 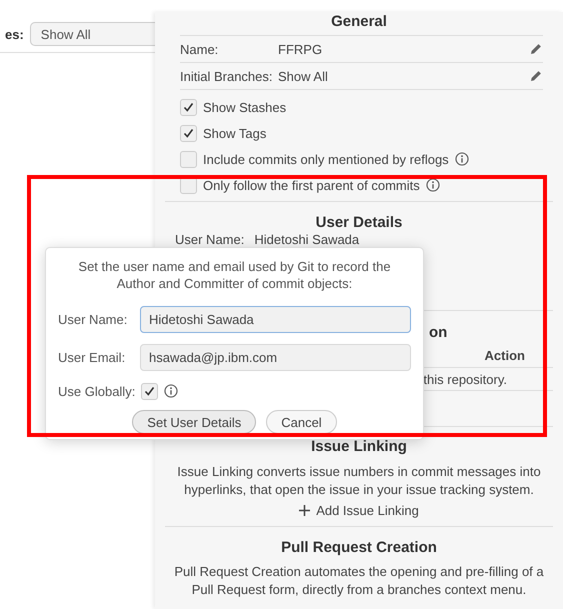 I want to click on user-name-label: User Name:, so click(x=209, y=240).